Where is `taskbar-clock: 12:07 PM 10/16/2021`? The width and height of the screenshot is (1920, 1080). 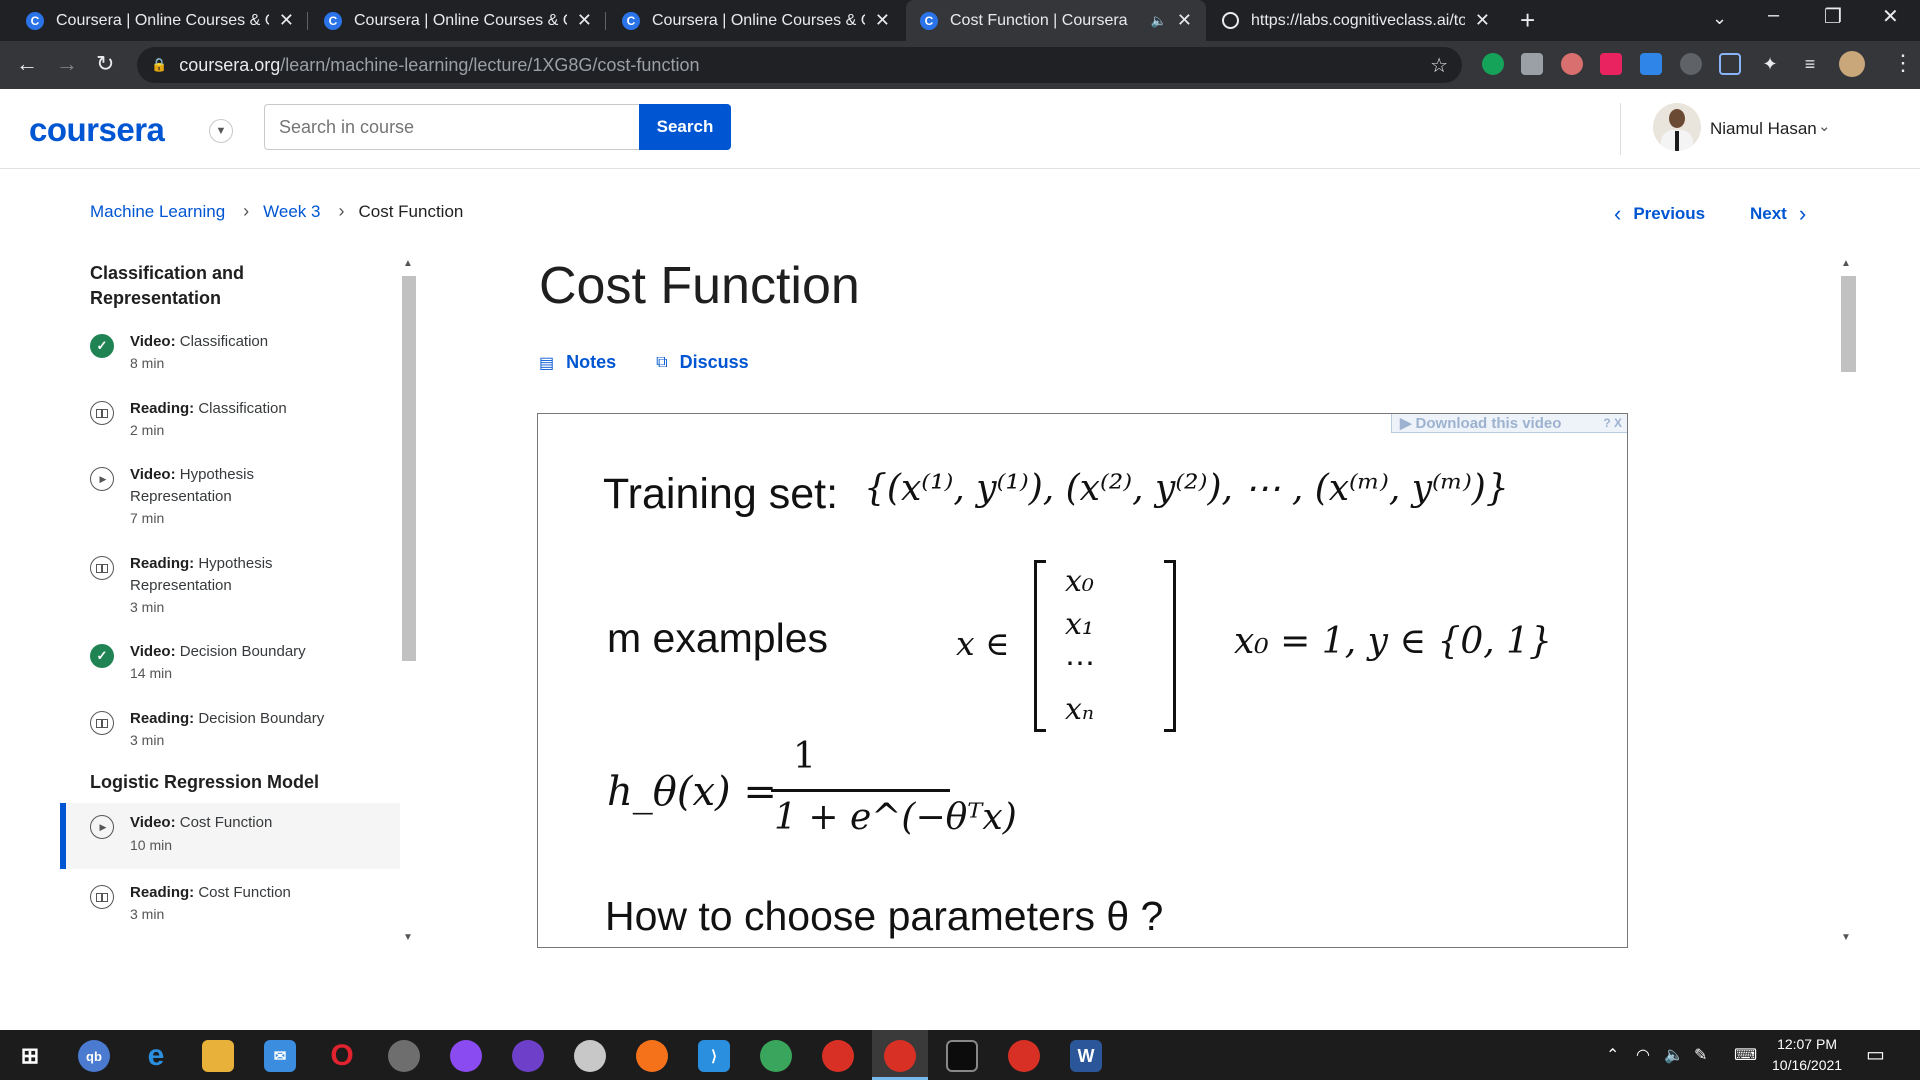 taskbar-clock: 12:07 PM 10/16/2021 is located at coordinates (1807, 1055).